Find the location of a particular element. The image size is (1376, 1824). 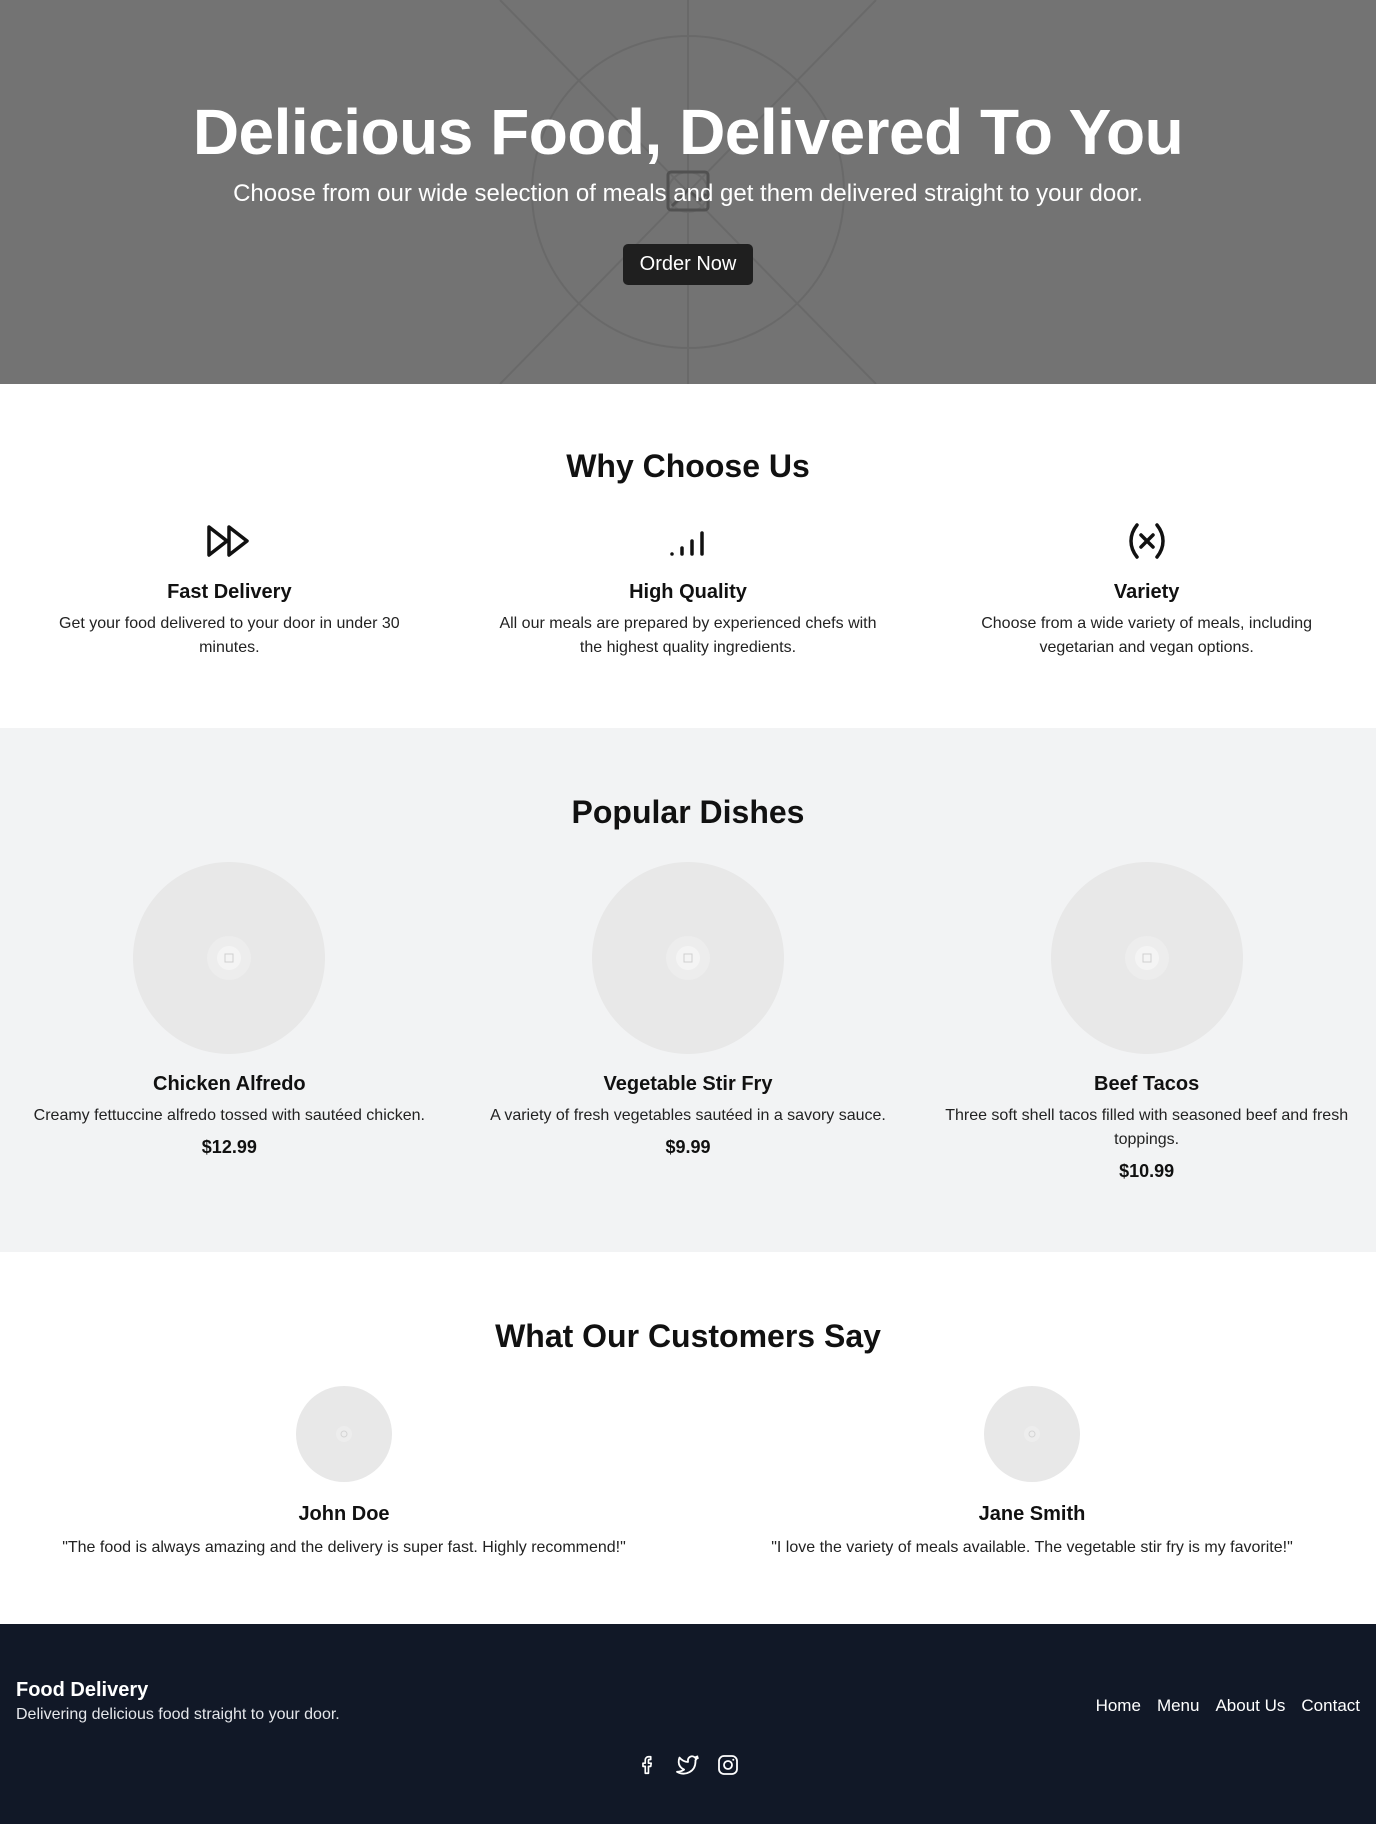

dish-price: $9.99 is located at coordinates (688, 1147).